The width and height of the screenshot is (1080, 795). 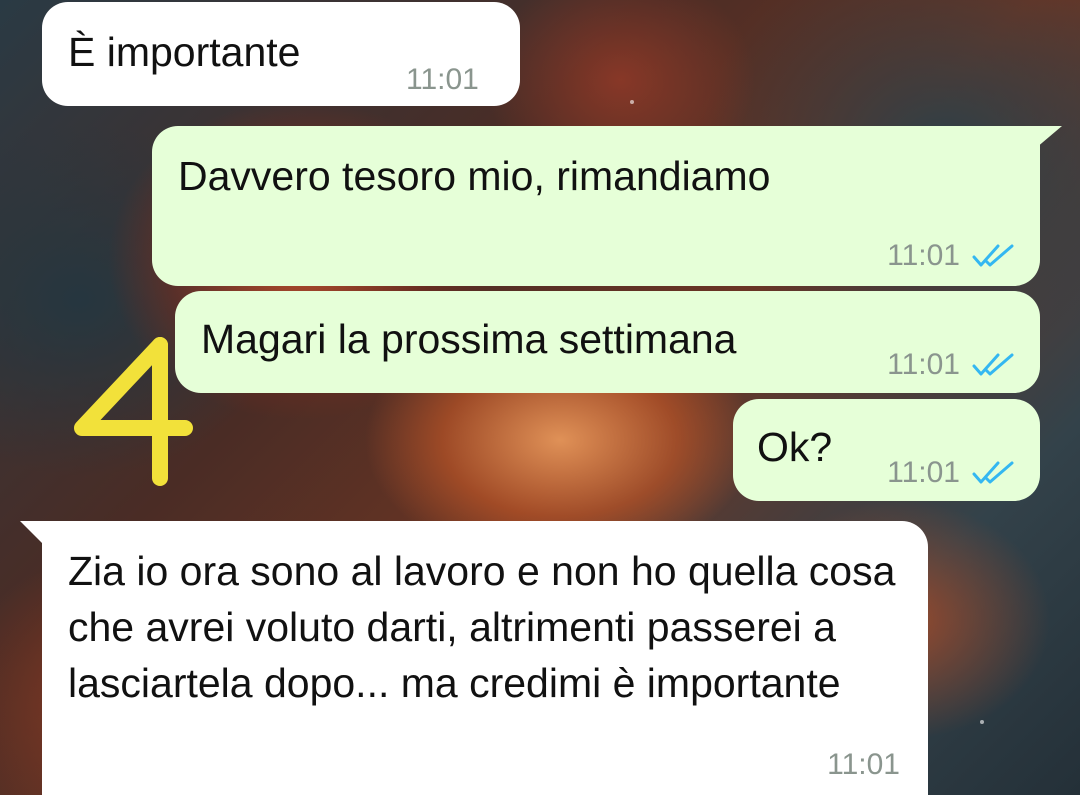 I want to click on message-text: Ok?, so click(x=795, y=447).